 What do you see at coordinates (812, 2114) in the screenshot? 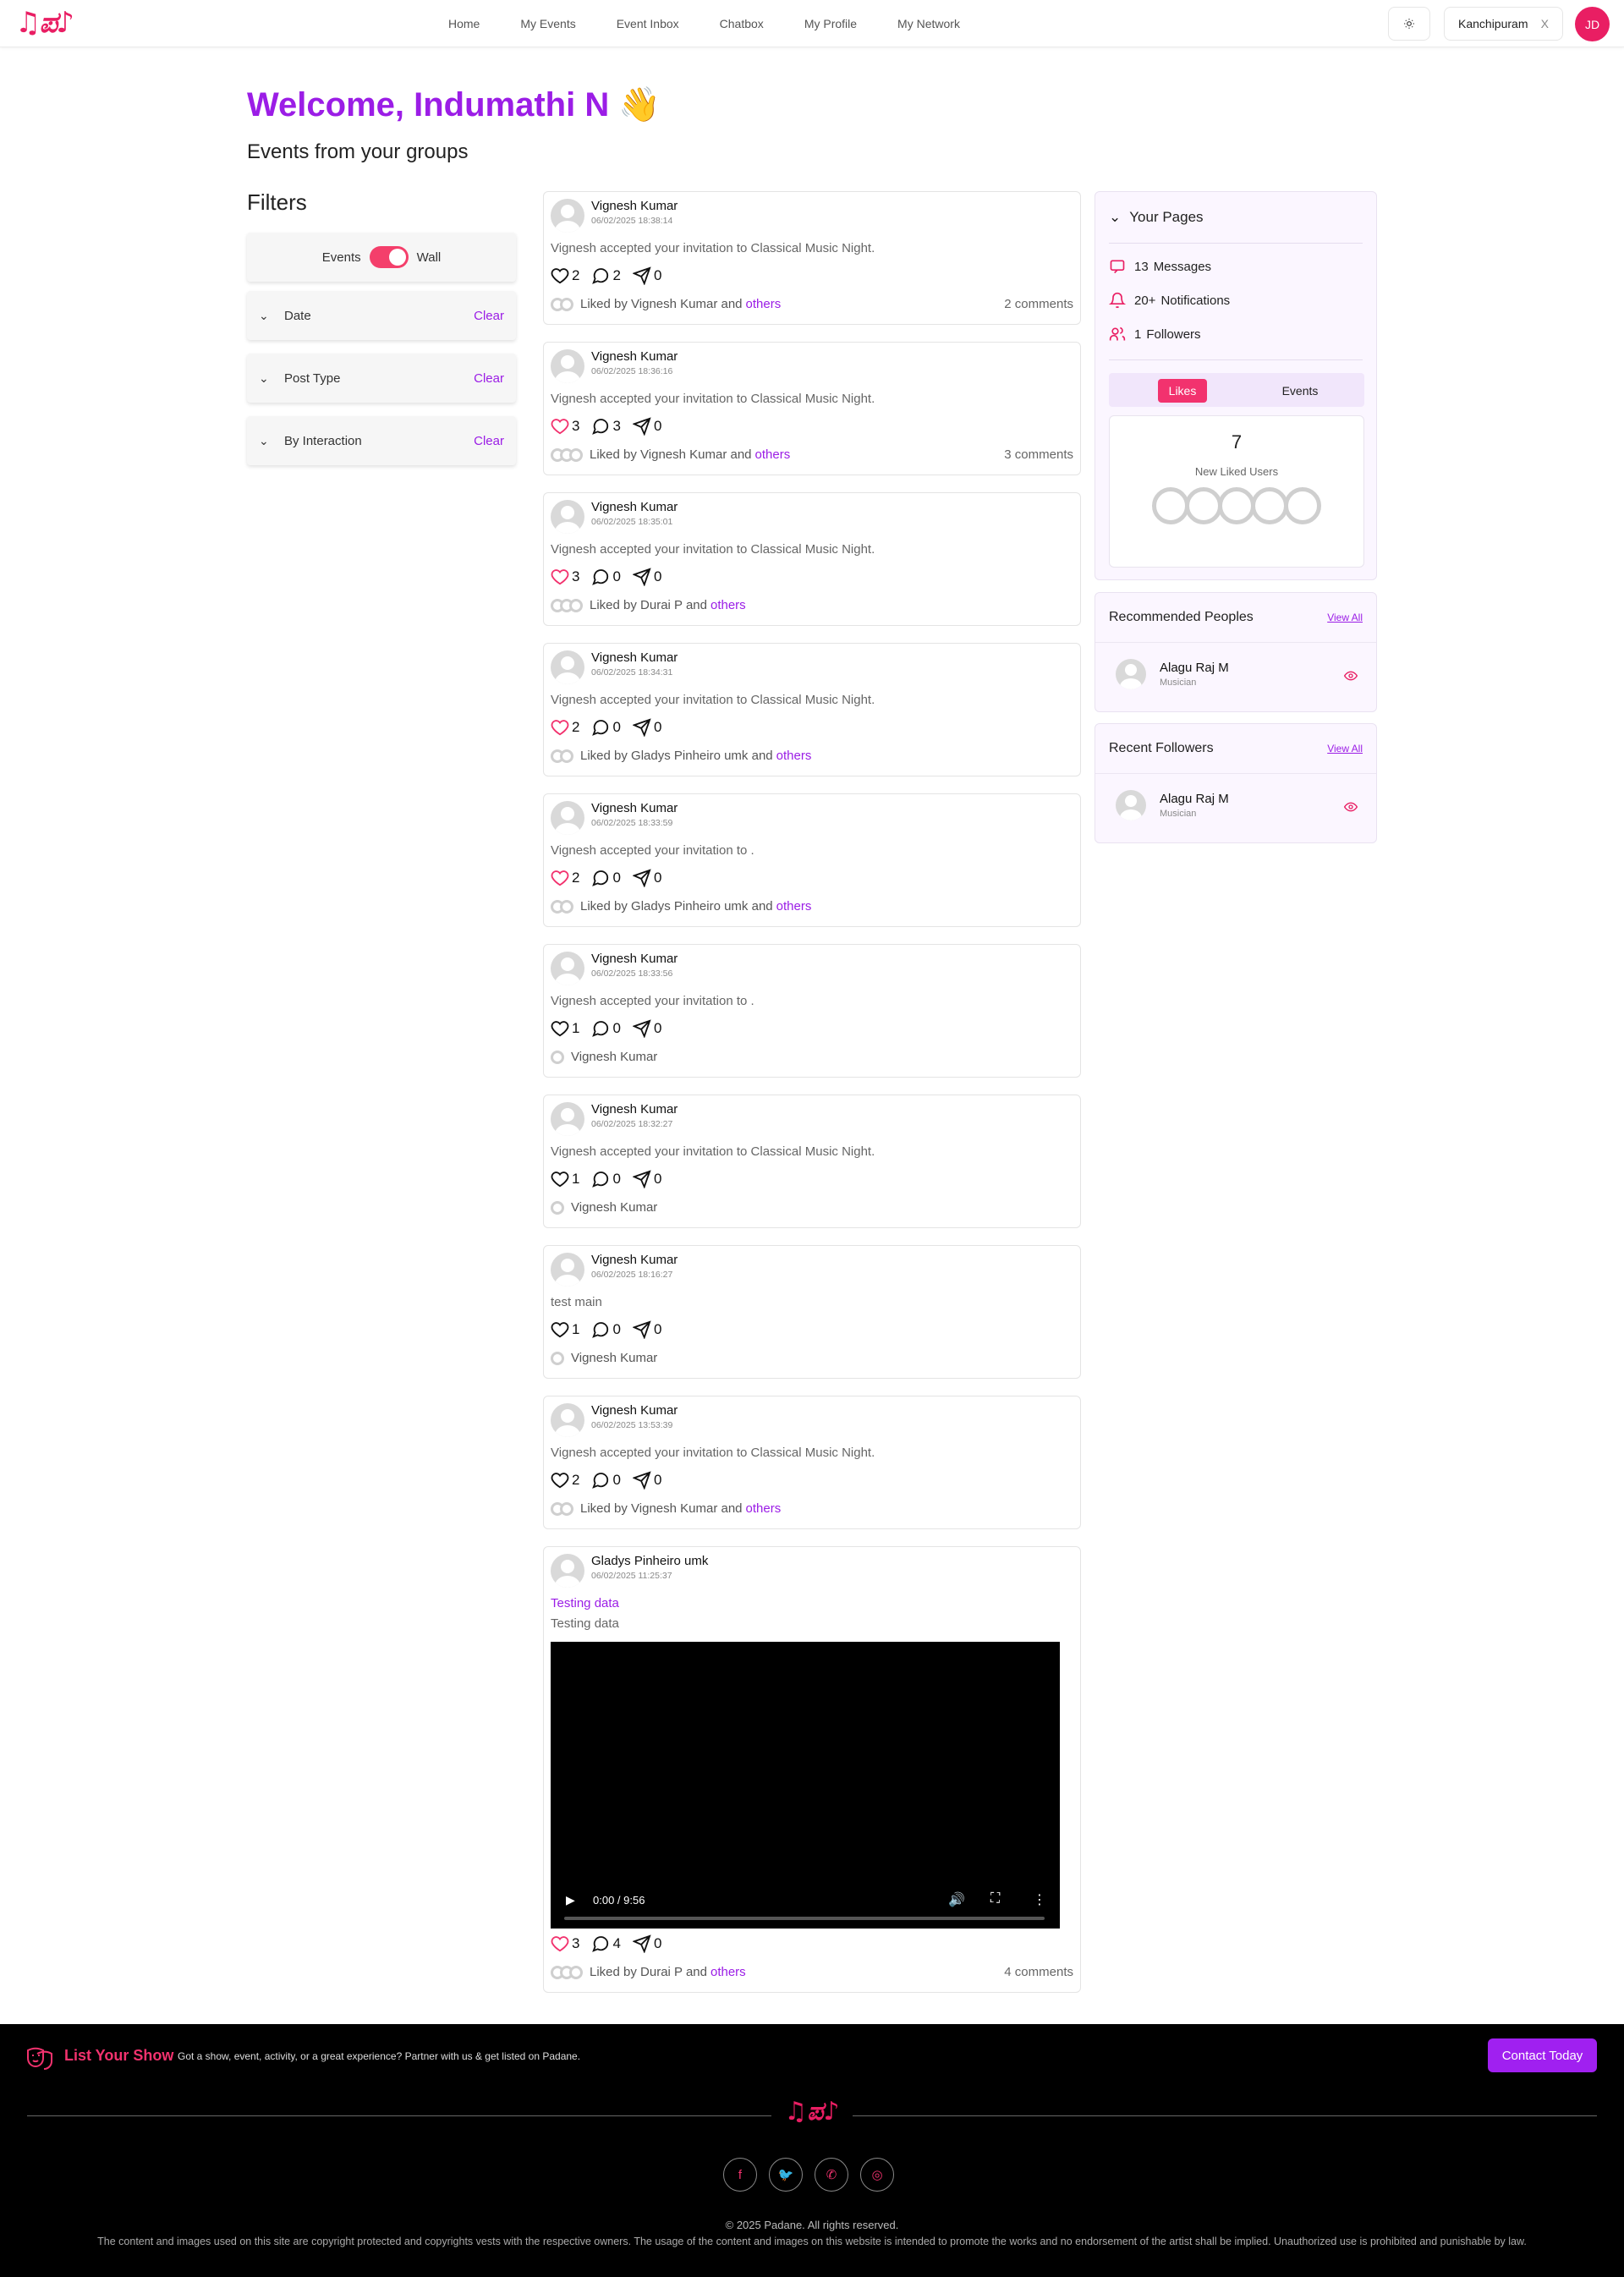
I see `footer-logo: ♫ಪ♪` at bounding box center [812, 2114].